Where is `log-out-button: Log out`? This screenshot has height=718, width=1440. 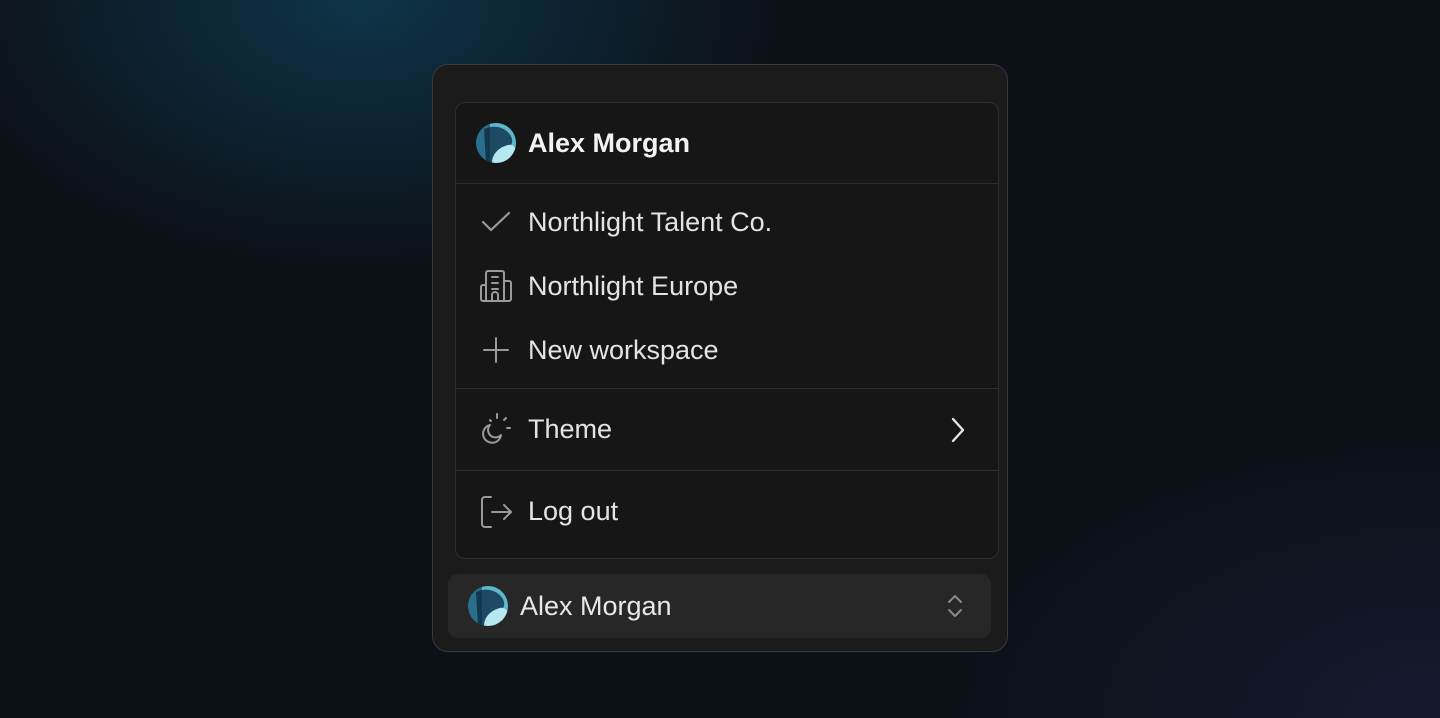 log-out-button: Log out is located at coordinates (727, 511).